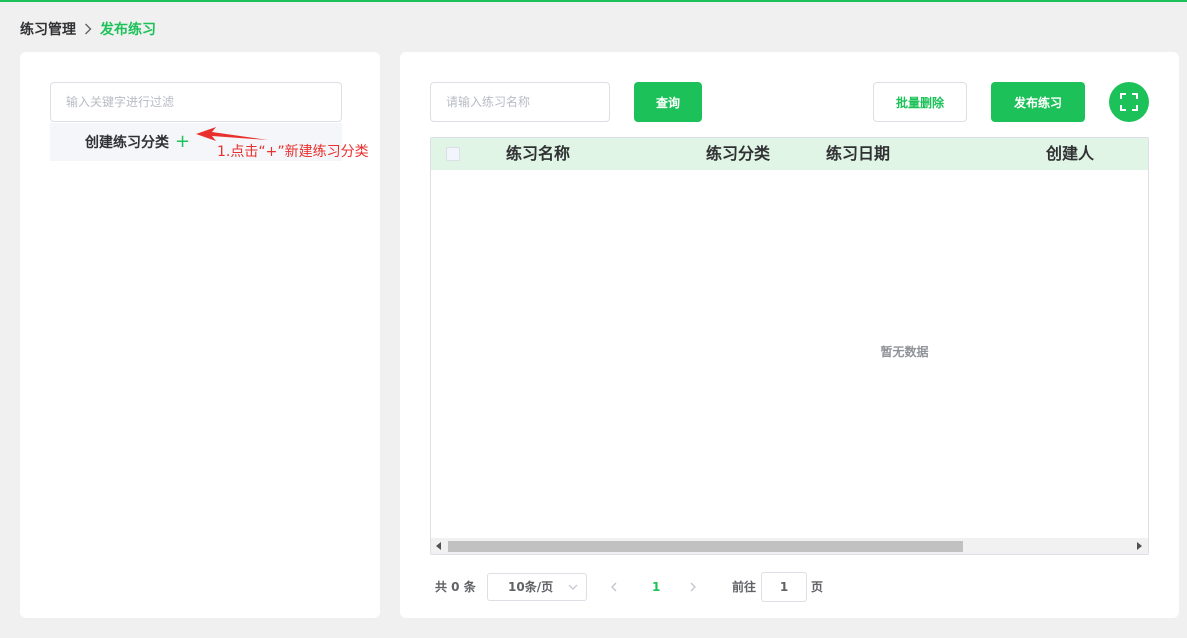 The image size is (1187, 638). What do you see at coordinates (455, 587) in the screenshot?
I see `pagination-total: 共 0 条` at bounding box center [455, 587].